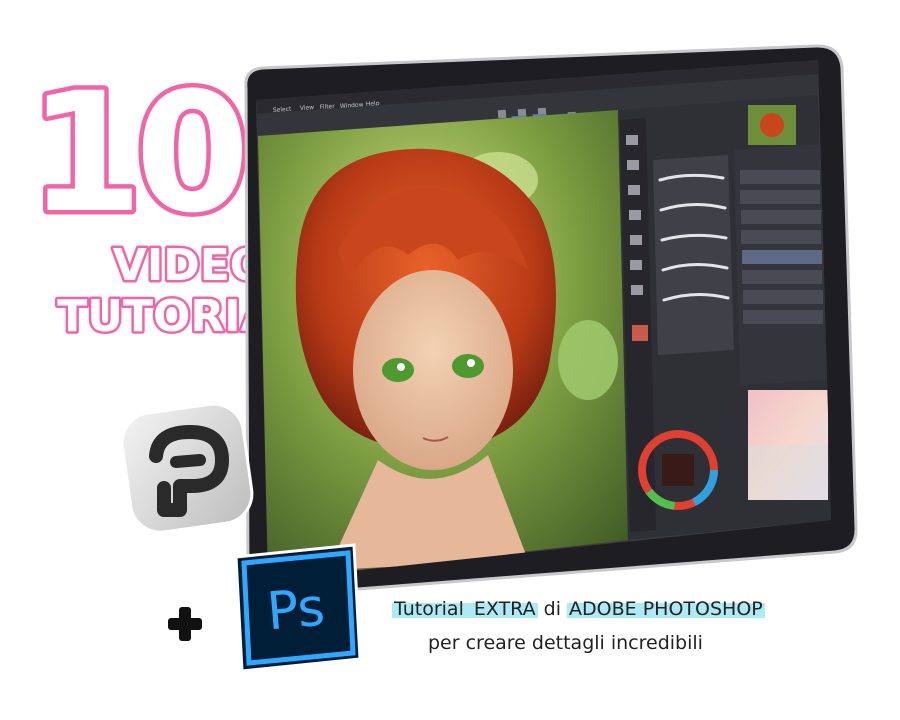 Image resolution: width=900 pixels, height=720 pixels. I want to click on promo-adobe-photoshop: ADOBE PHOTOSHOP, so click(666, 609).